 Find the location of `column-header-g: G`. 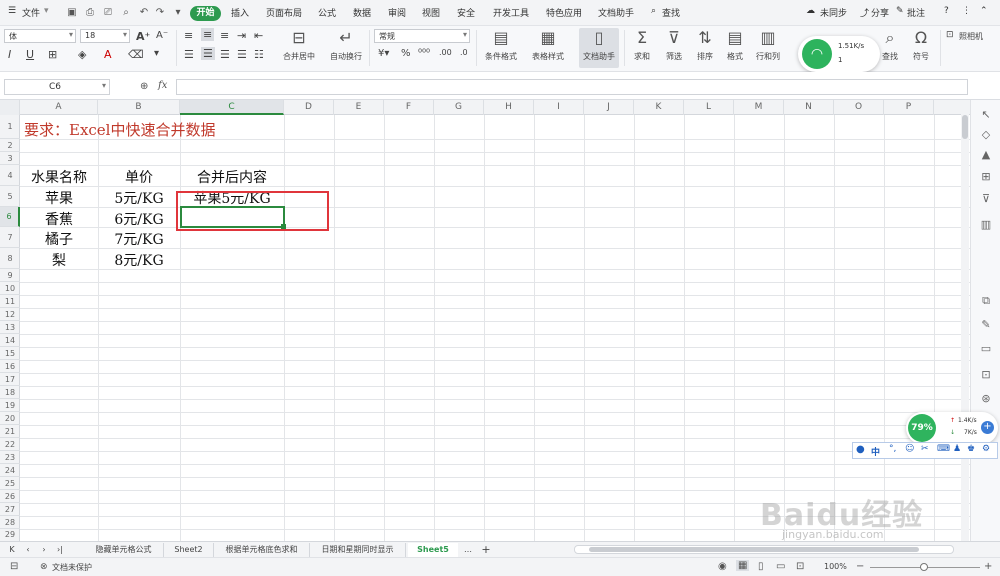

column-header-g: G is located at coordinates (459, 107).